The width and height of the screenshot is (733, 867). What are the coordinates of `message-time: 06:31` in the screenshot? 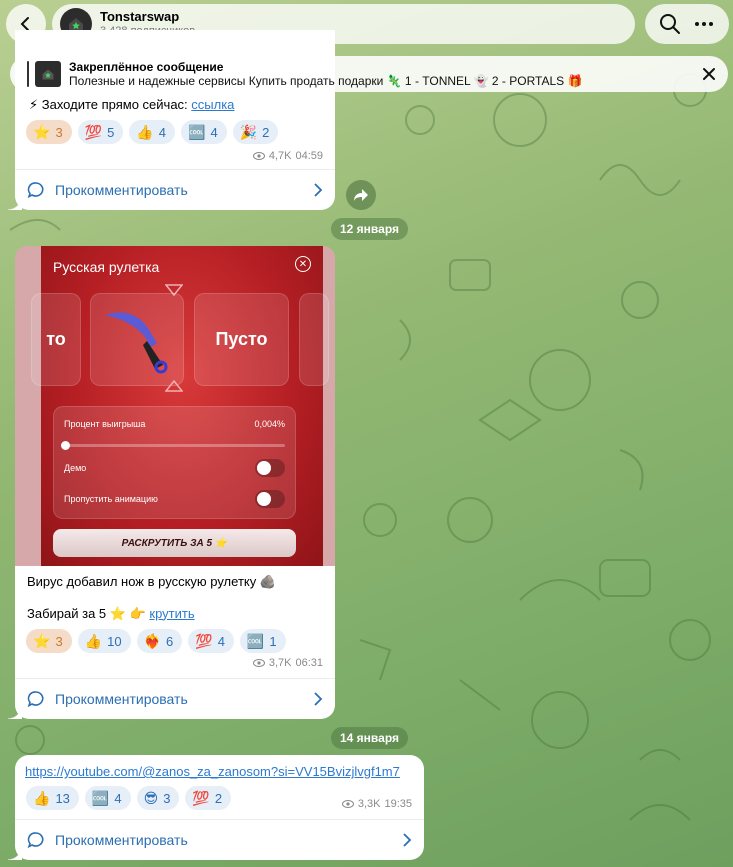 It's located at (309, 663).